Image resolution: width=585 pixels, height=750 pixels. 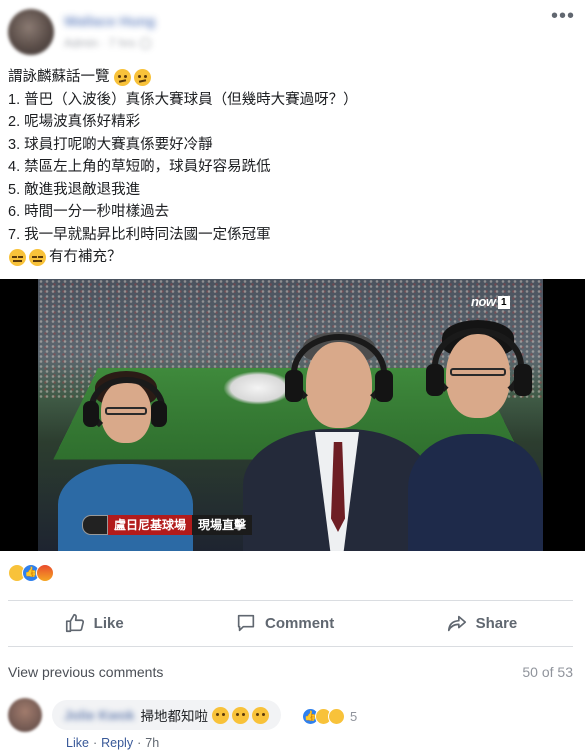 What do you see at coordinates (354, 716) in the screenshot?
I see `comment-reaction-count: 5` at bounding box center [354, 716].